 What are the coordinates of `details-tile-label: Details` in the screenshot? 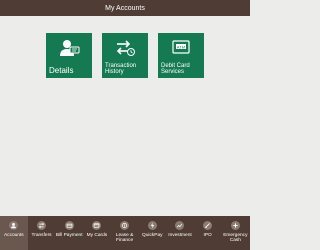 It's located at (61, 70).